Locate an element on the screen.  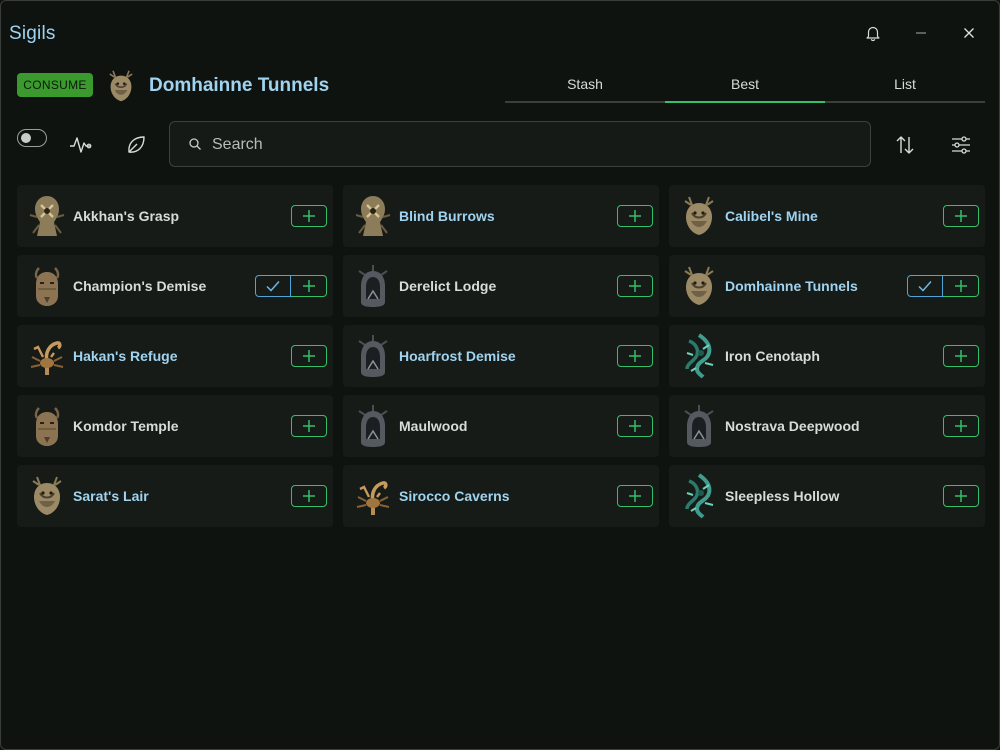
sigil-card: Sirocco Caverns is located at coordinates (501, 496).